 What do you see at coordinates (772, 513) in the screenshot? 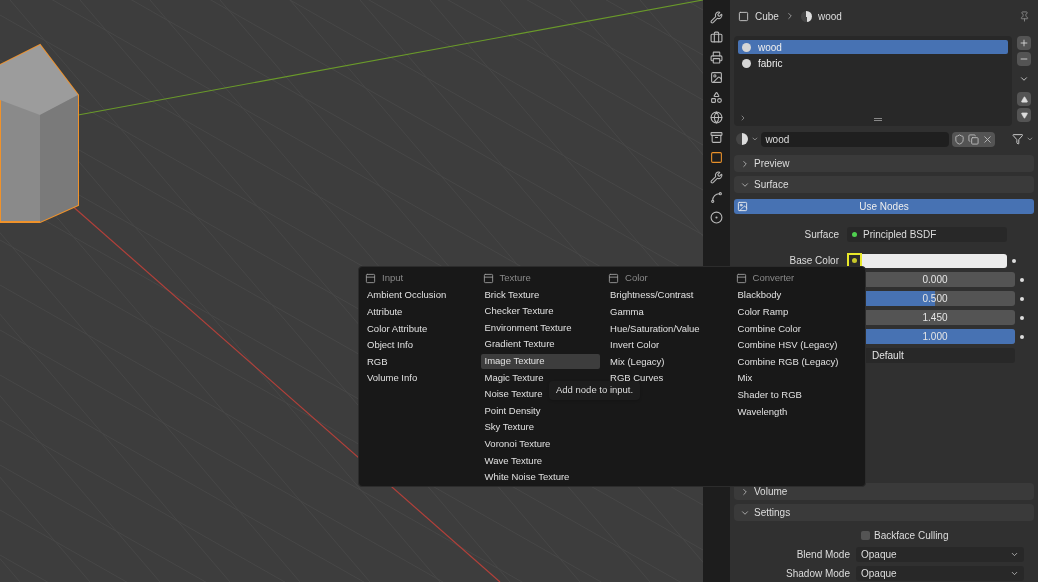
I see `panel-title: Settings` at bounding box center [772, 513].